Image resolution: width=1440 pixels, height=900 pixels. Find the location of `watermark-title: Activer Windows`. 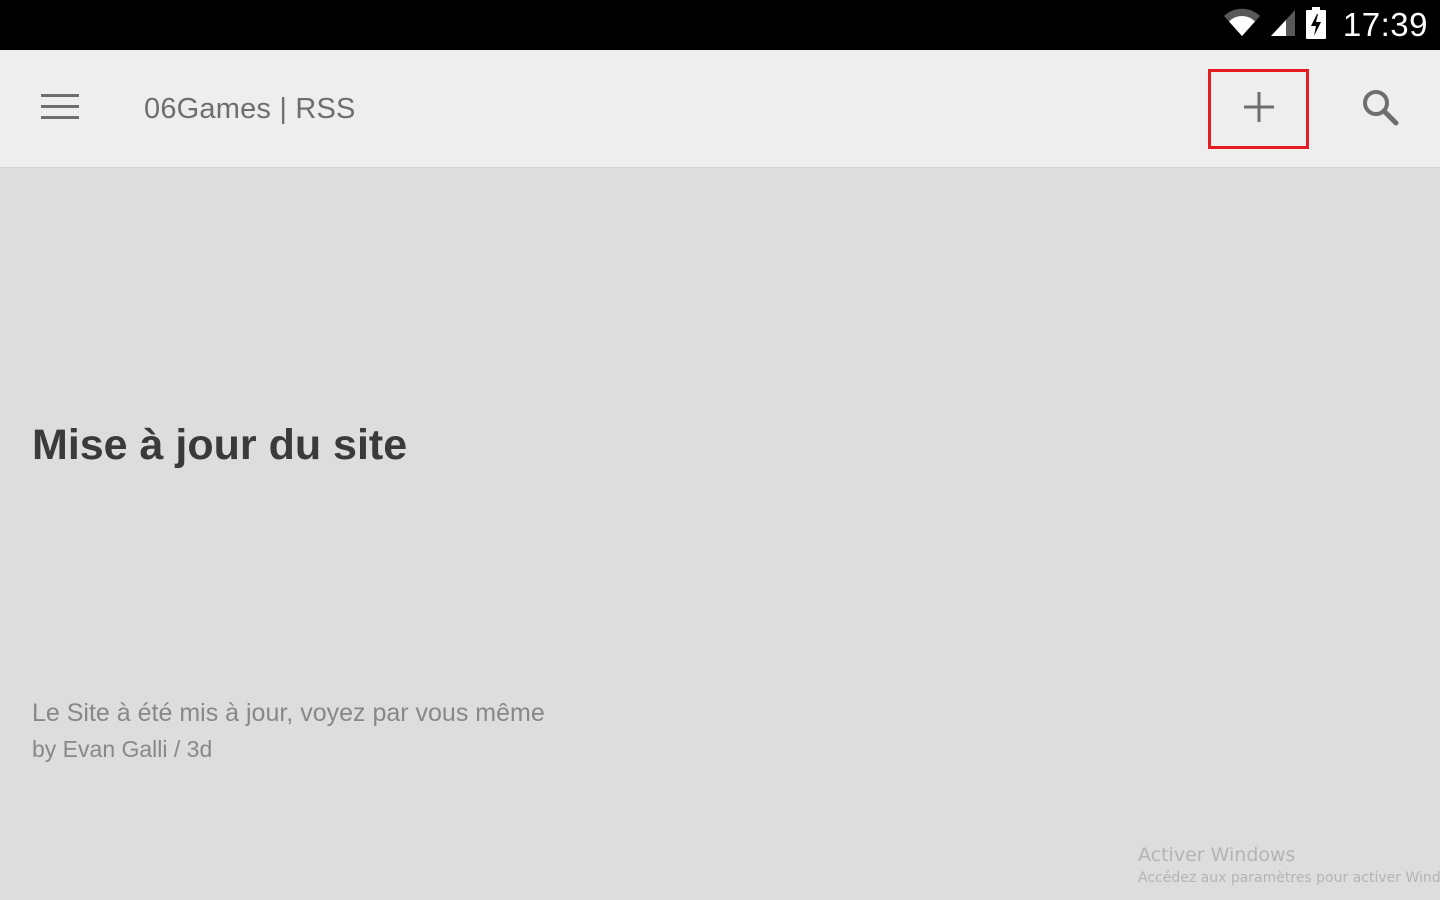

watermark-title: Activer Windows is located at coordinates (1217, 855).